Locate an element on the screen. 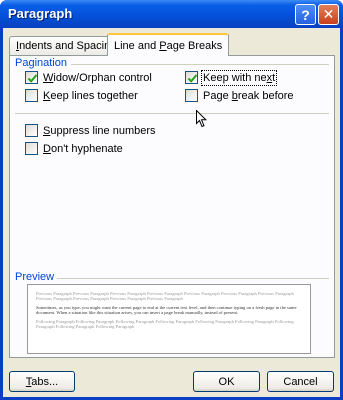  tab-label: age Breaks is located at coordinates (194, 46).